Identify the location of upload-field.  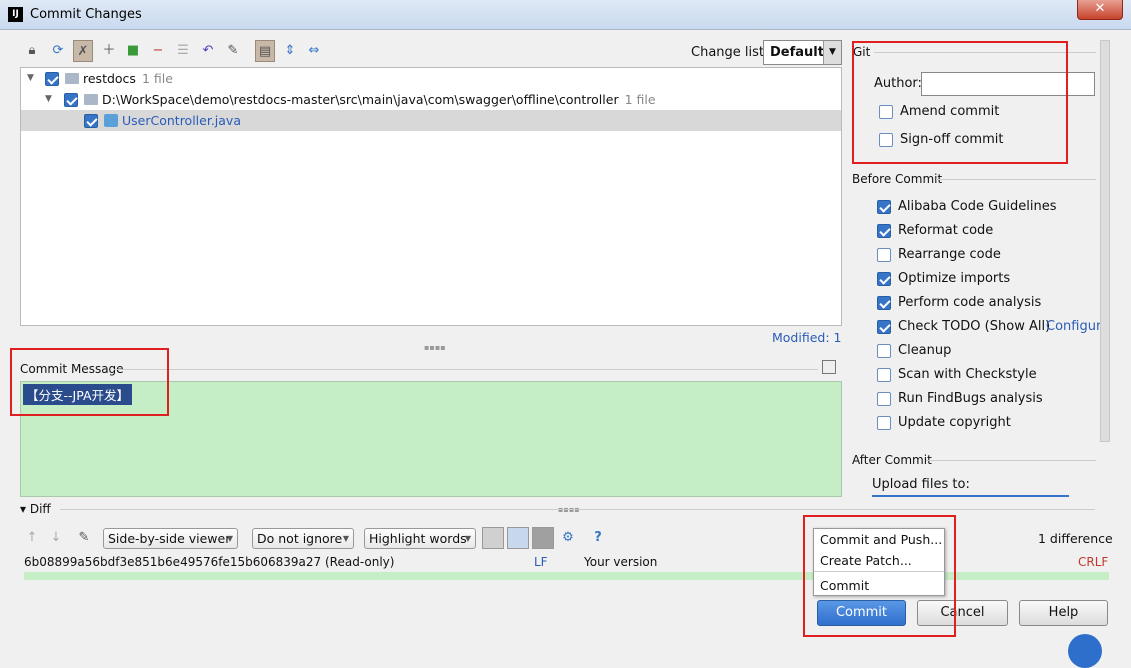
(970, 496).